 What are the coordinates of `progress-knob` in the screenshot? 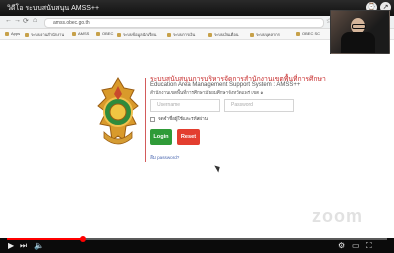 It's located at (83, 239).